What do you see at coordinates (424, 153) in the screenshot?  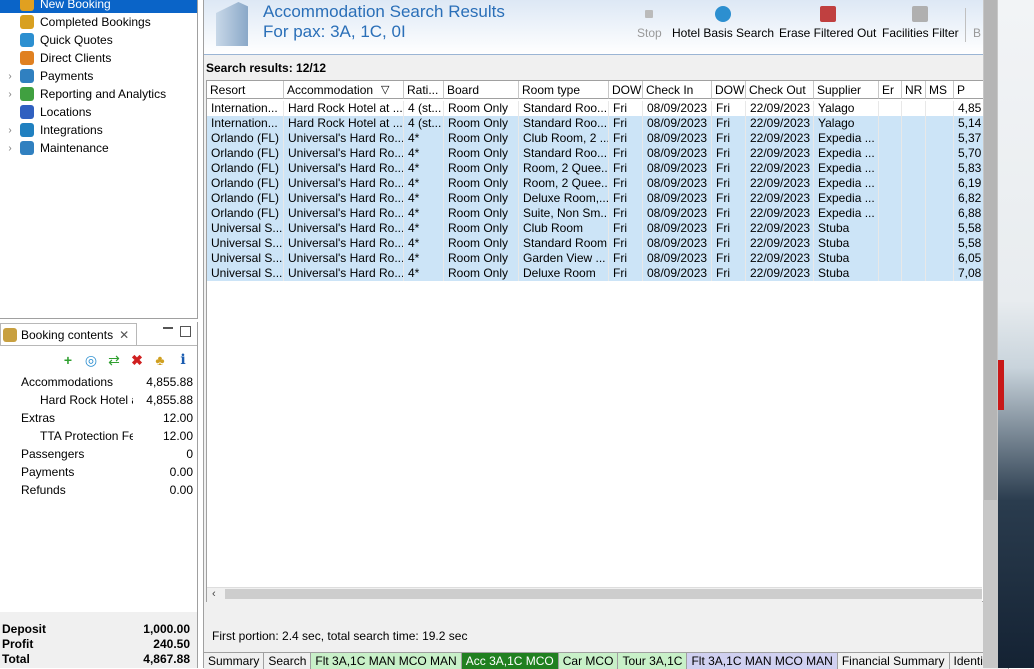 I see `table-cell: 4*` at bounding box center [424, 153].